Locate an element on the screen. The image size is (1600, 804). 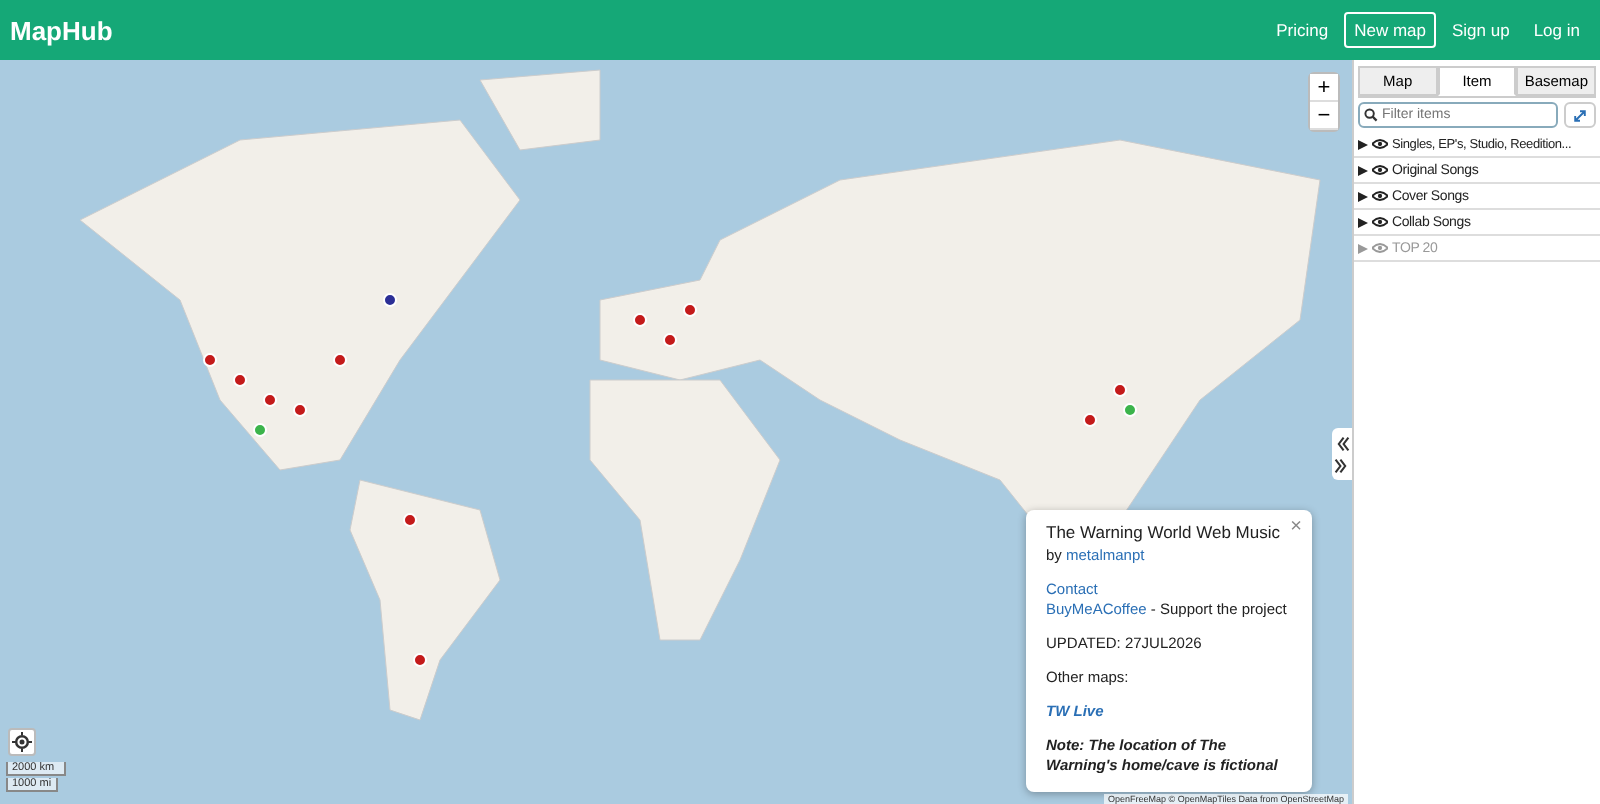
search-icon is located at coordinates (1371, 115).